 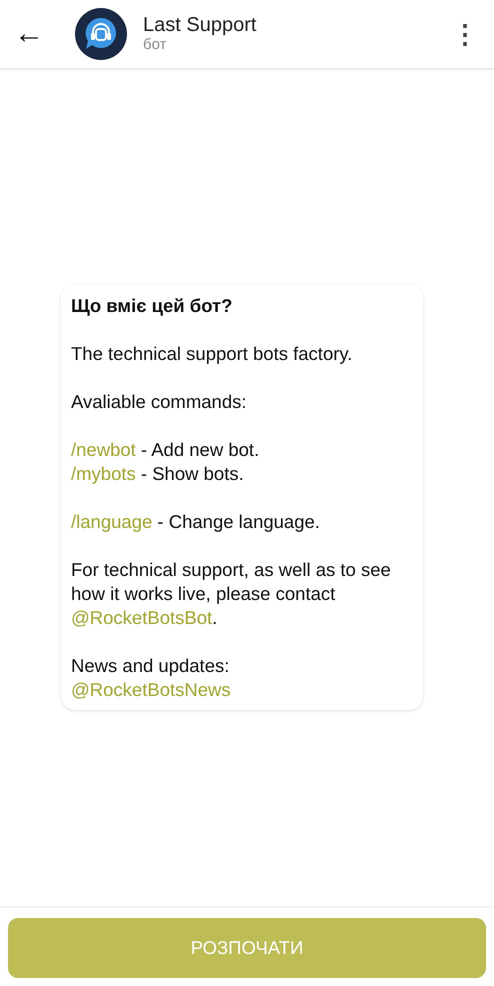 What do you see at coordinates (200, 26) in the screenshot?
I see `chat-title: Last Support` at bounding box center [200, 26].